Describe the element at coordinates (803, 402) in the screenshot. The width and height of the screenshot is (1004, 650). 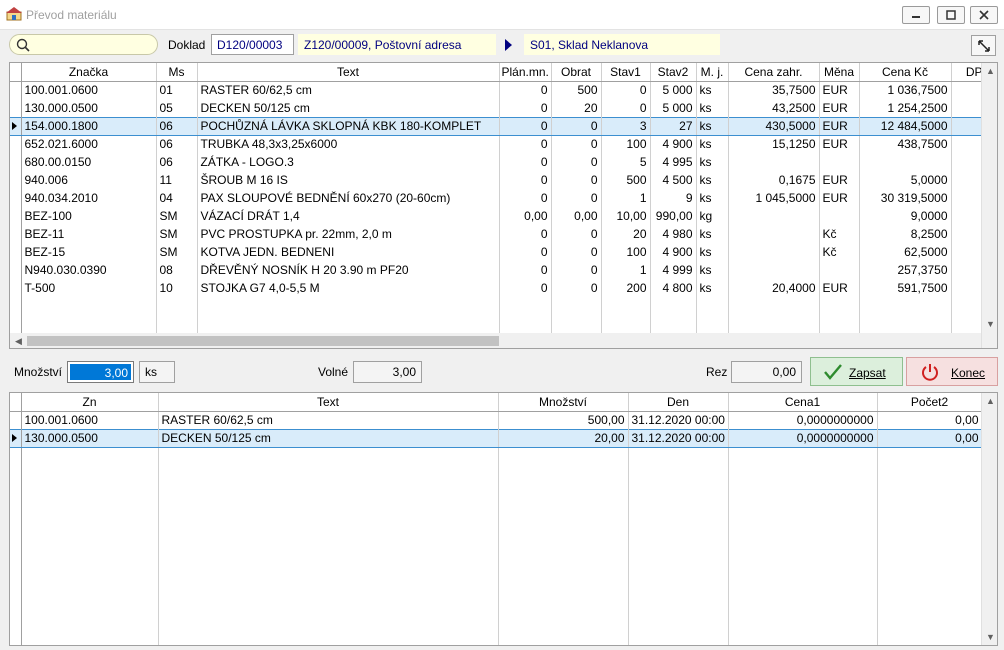
I see `column-header: Cena1` at that location.